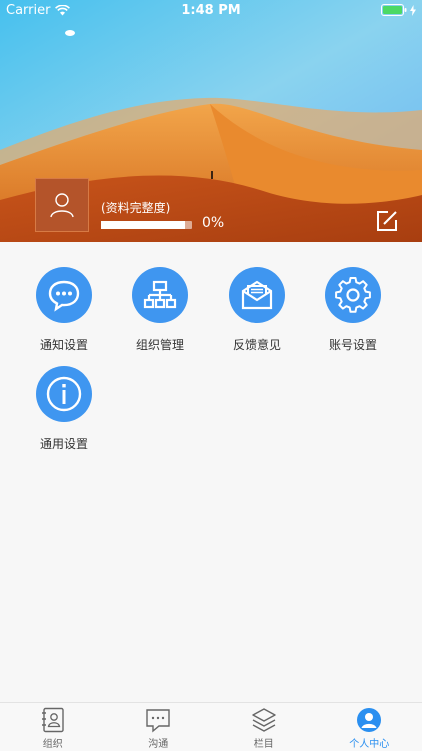 This screenshot has height=751, width=422. I want to click on edit-profile-button, so click(387, 221).